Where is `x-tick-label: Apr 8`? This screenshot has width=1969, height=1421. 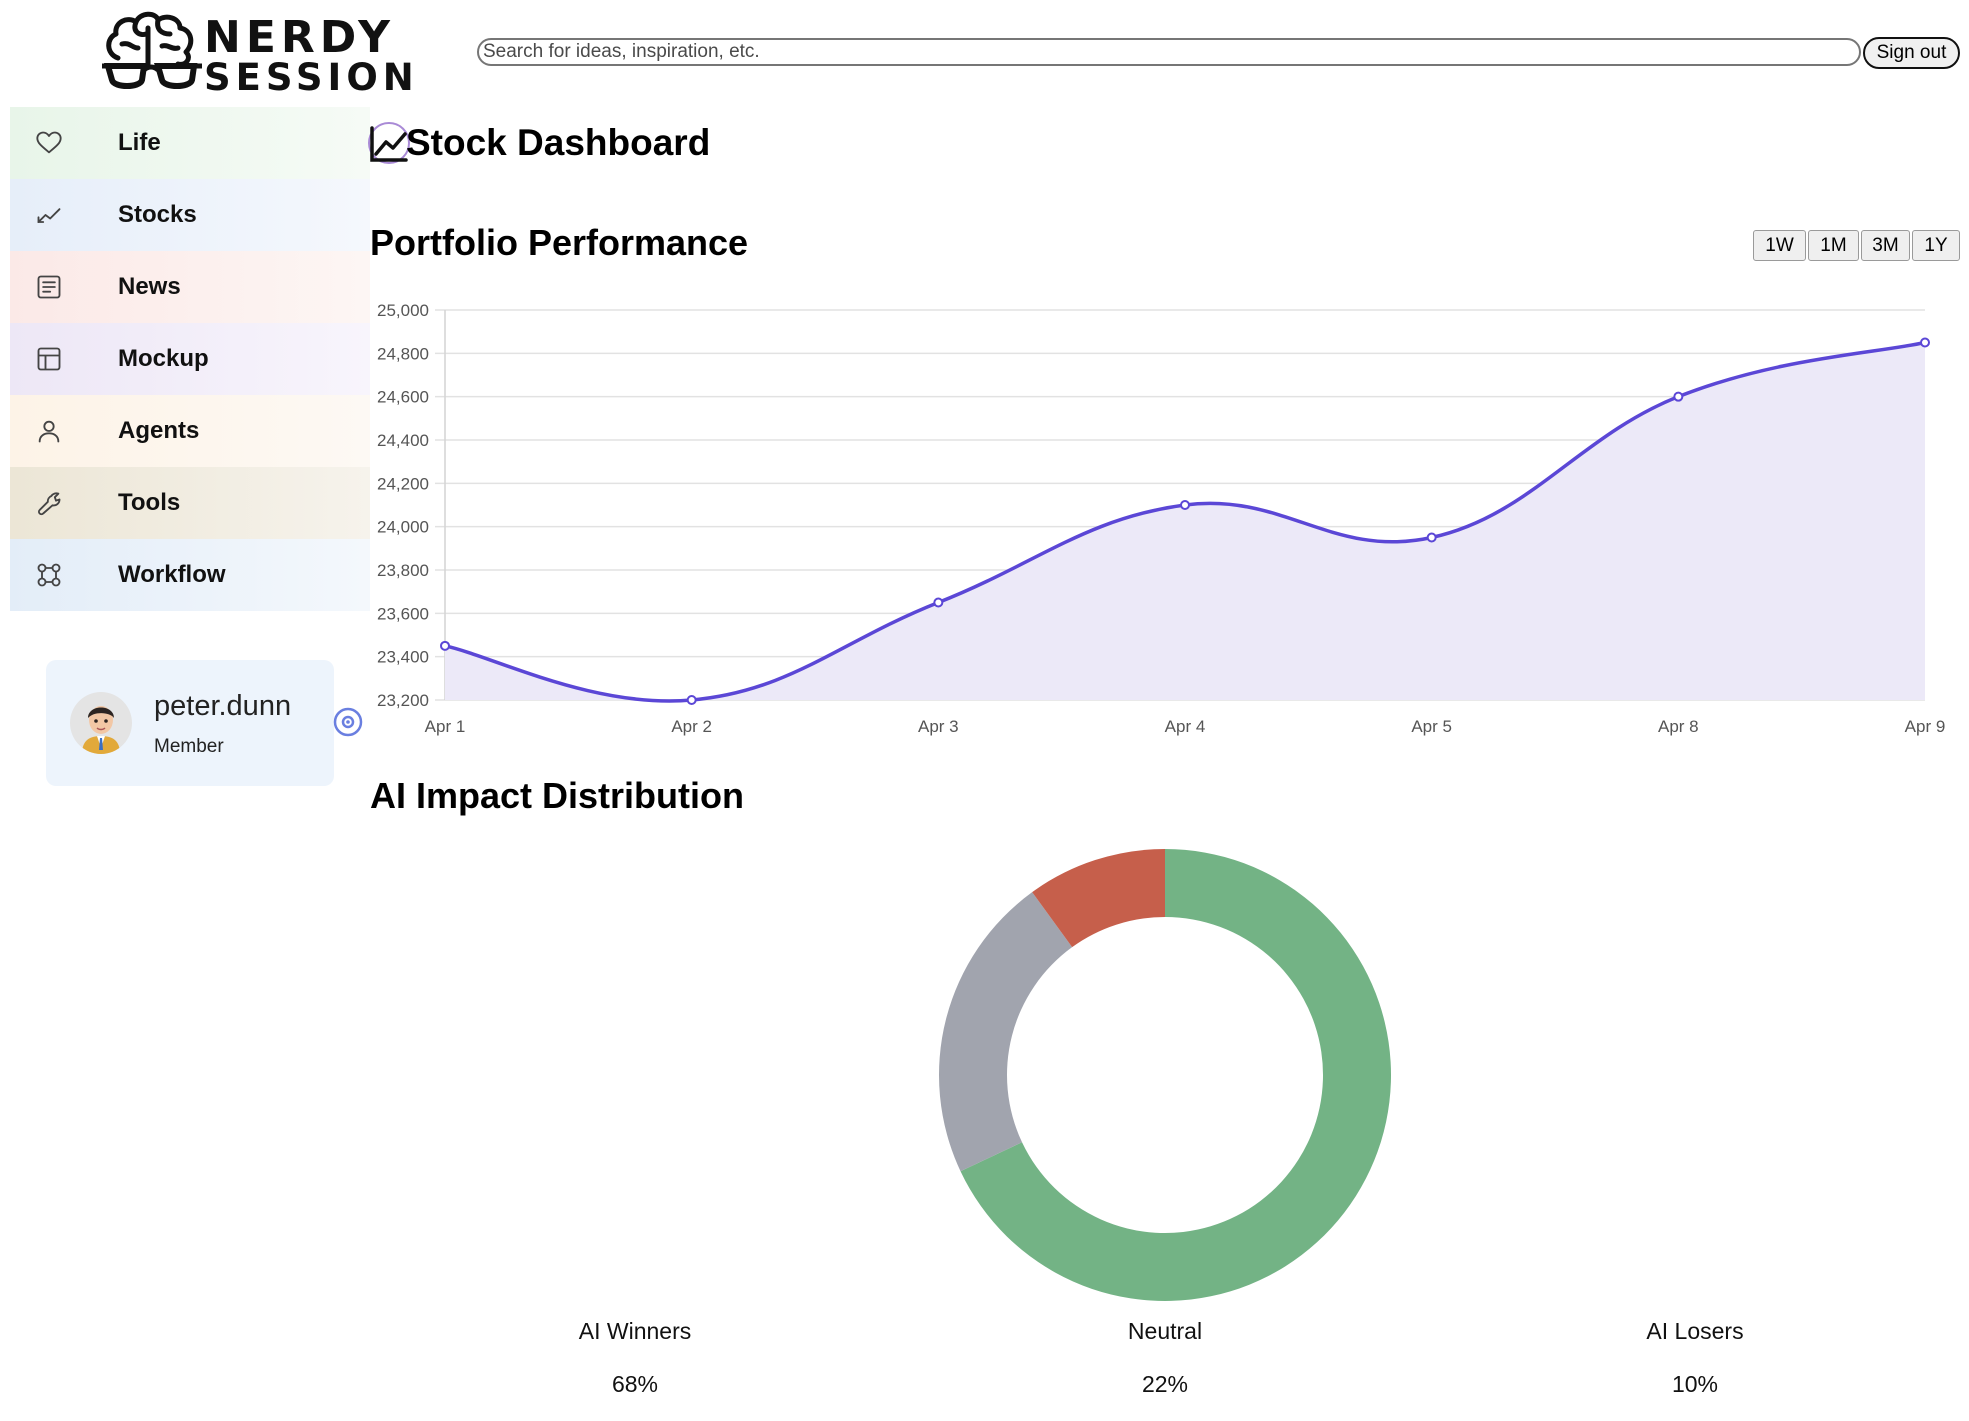 x-tick-label: Apr 8 is located at coordinates (1678, 726).